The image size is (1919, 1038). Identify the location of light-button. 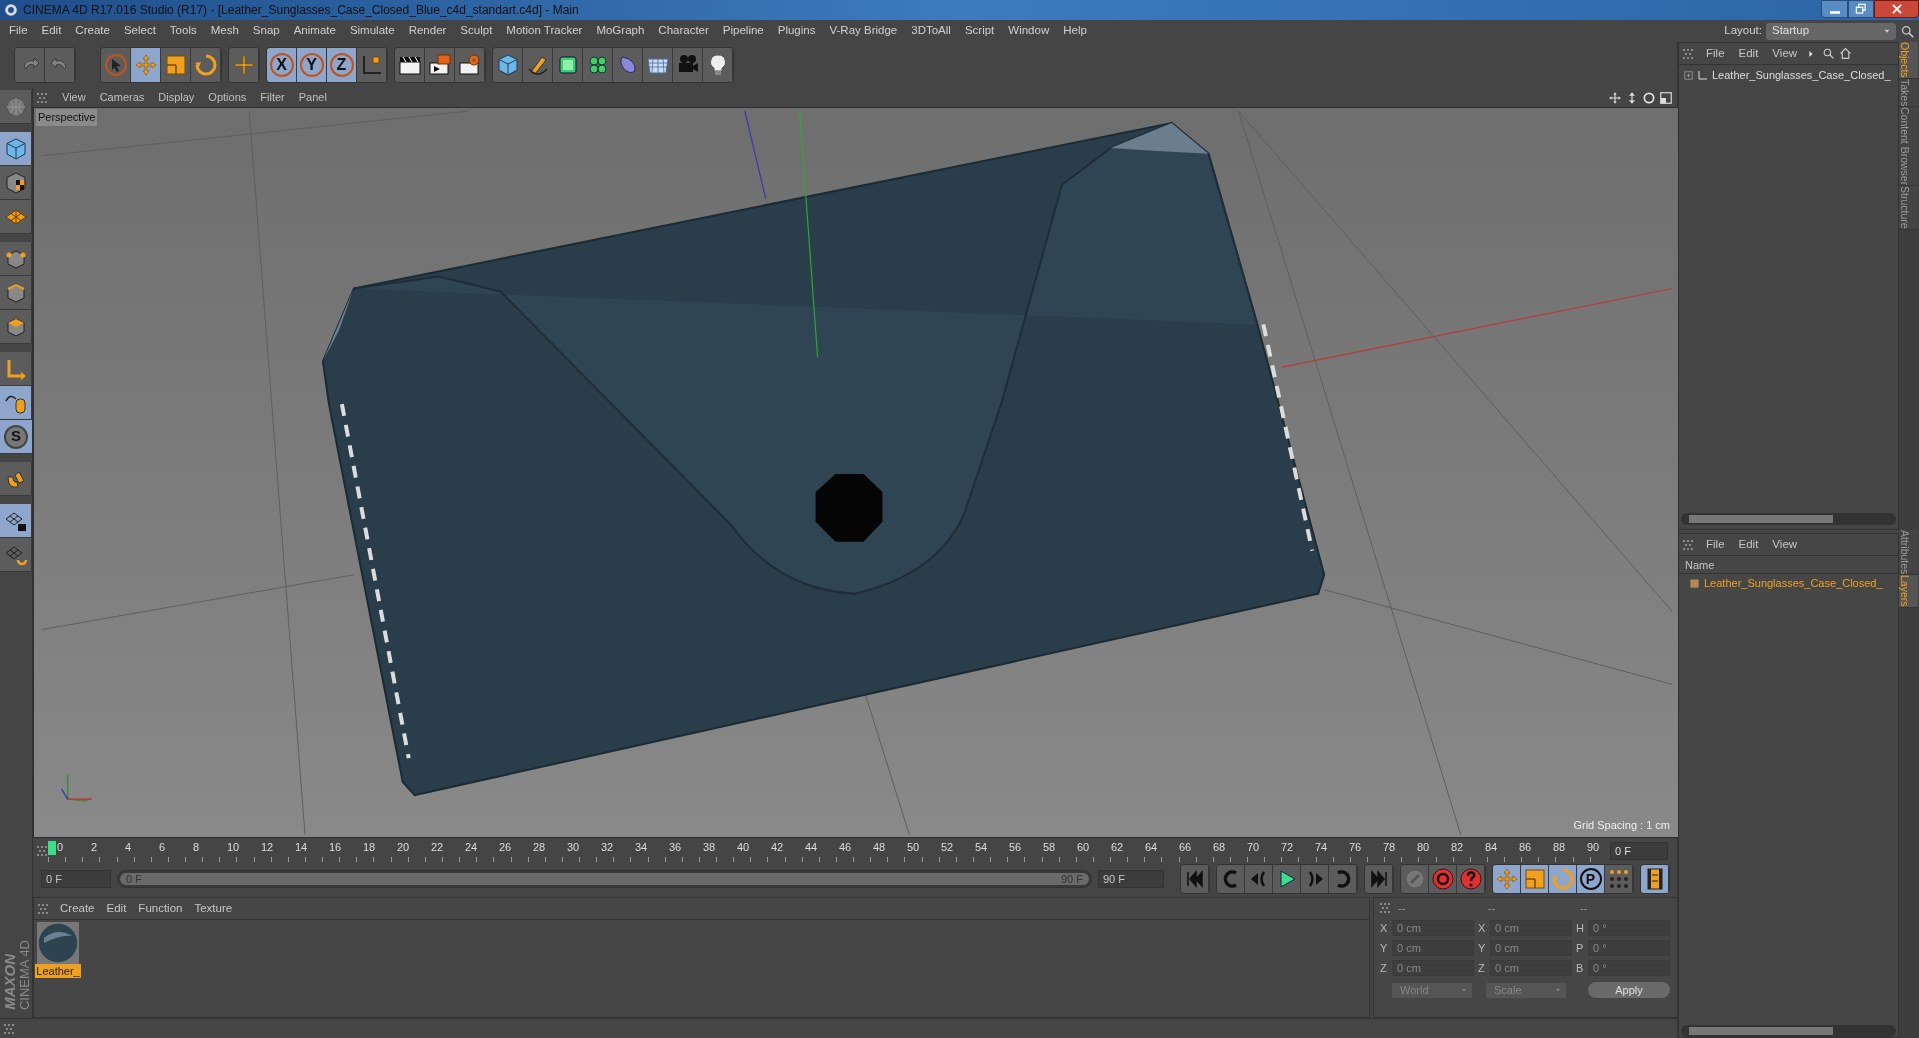
(718, 65).